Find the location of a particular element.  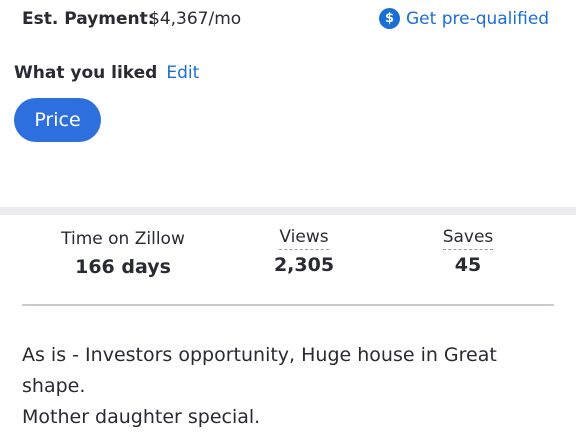

stat-time-on-zillow: Time on Zillow 166 days is located at coordinates (123, 252).